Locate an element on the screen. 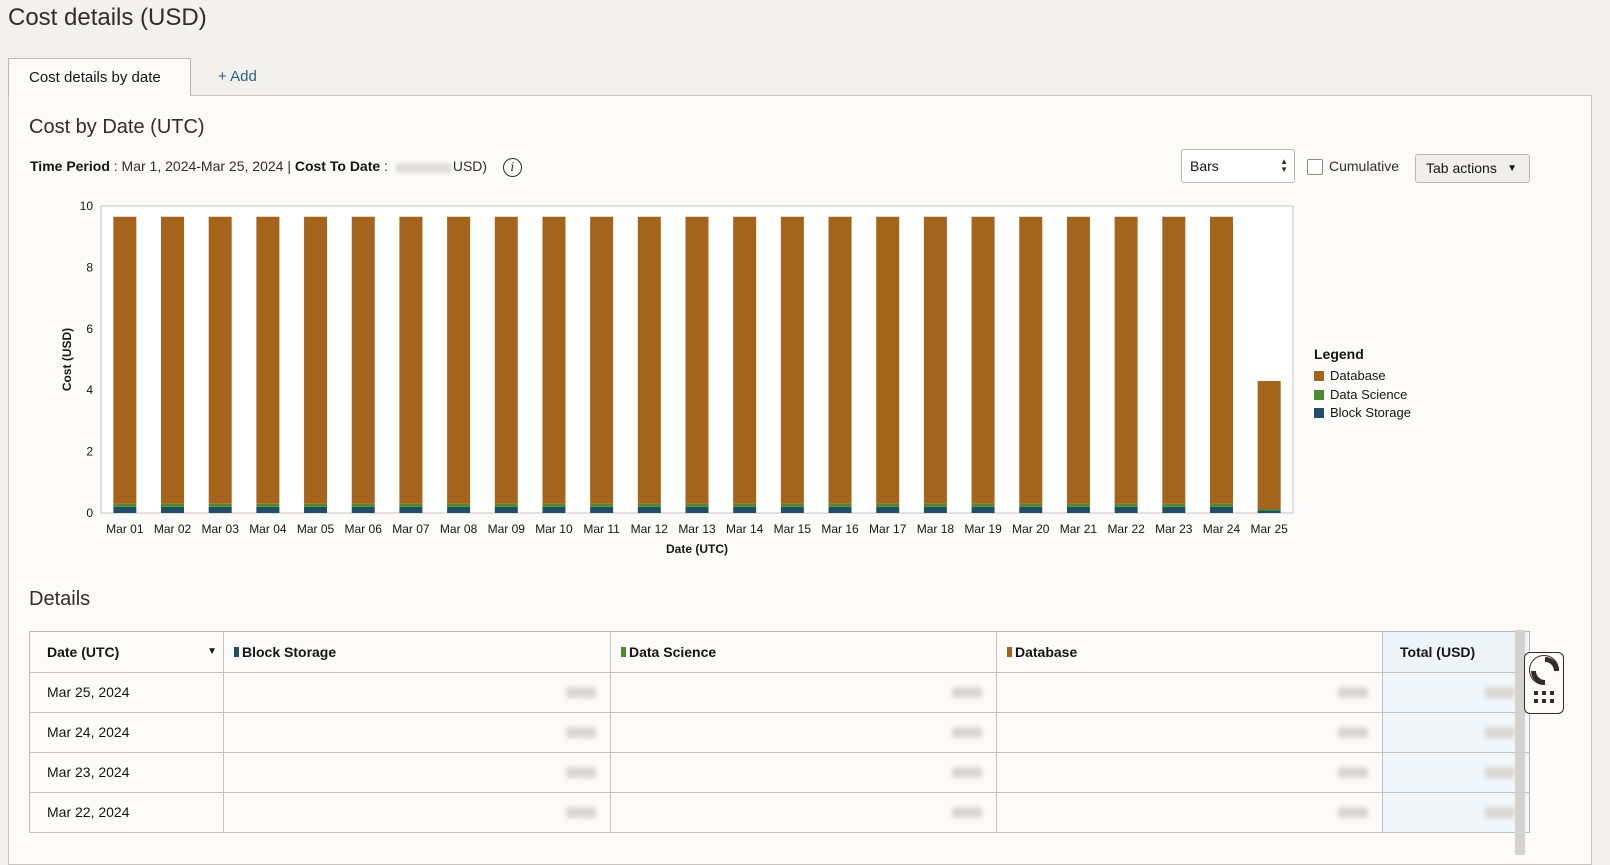 This screenshot has height=865, width=1610. legend-item-data-science: Data Science is located at coordinates (1362, 395).